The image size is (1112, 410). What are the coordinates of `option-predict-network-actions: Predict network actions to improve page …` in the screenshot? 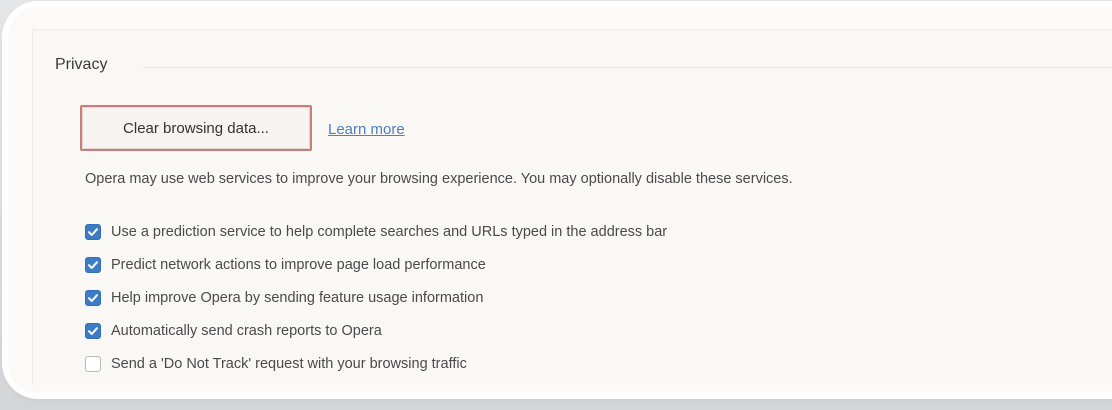 It's located at (376, 264).